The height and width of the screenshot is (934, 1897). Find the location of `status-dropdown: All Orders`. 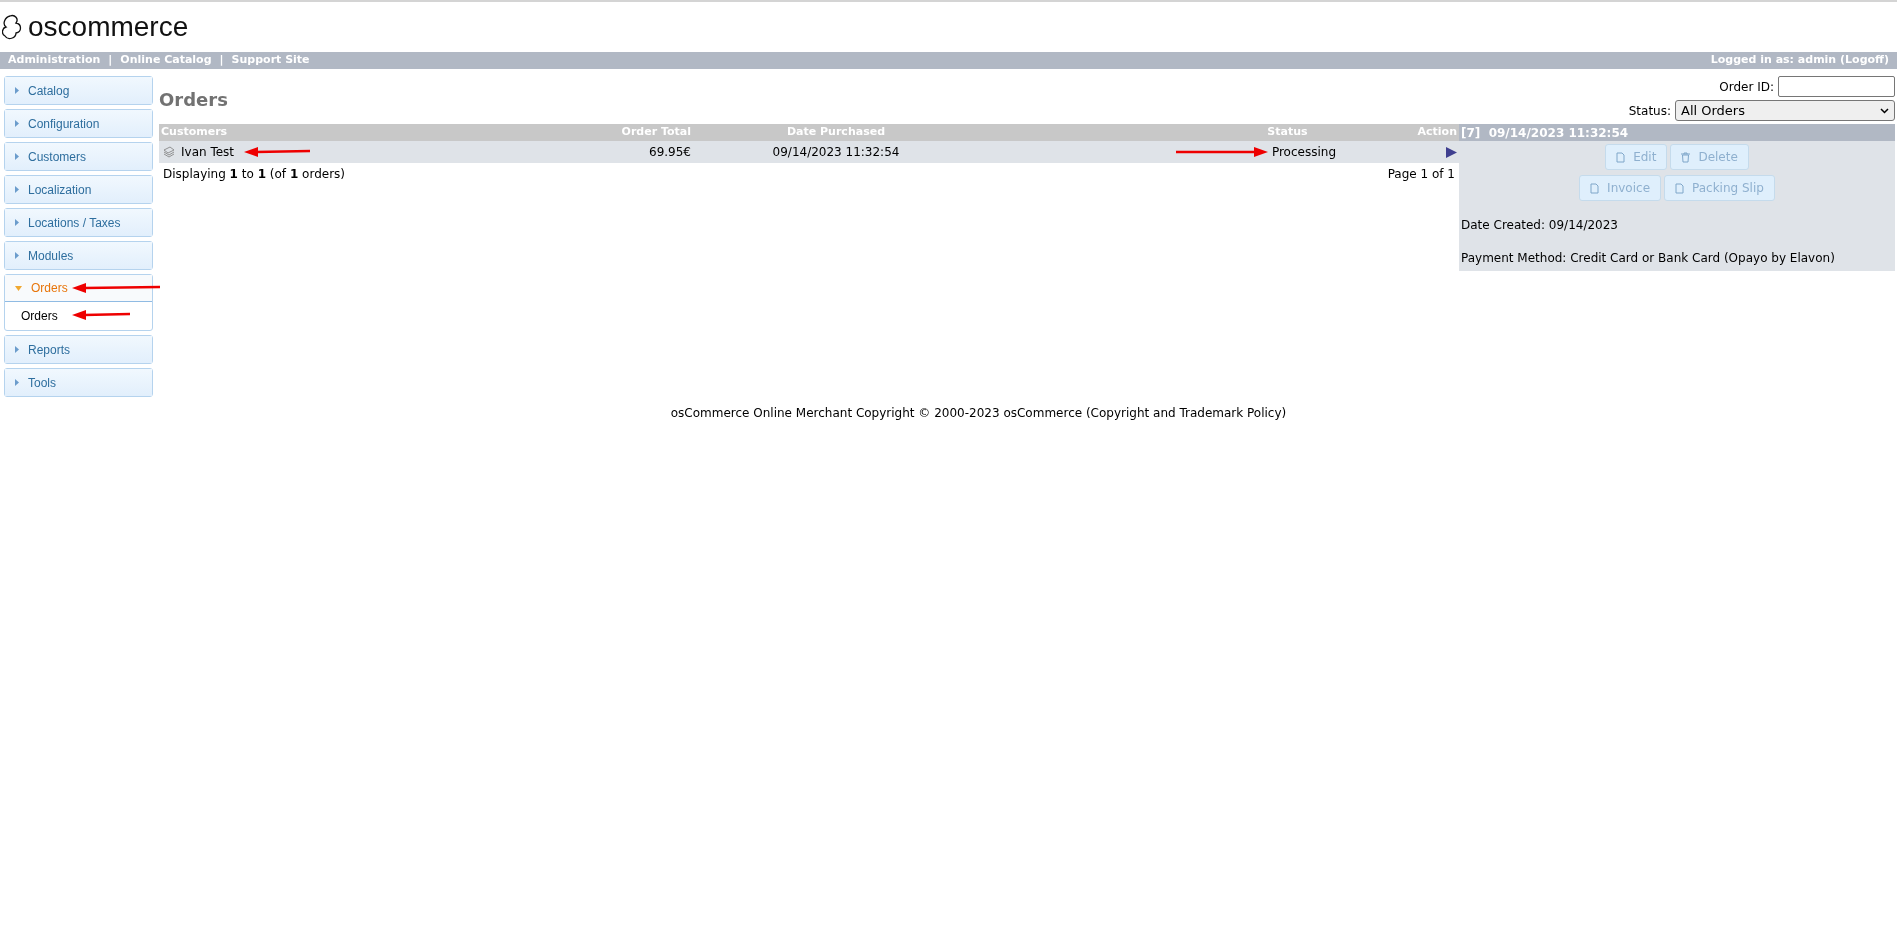

status-dropdown: All Orders is located at coordinates (1785, 110).